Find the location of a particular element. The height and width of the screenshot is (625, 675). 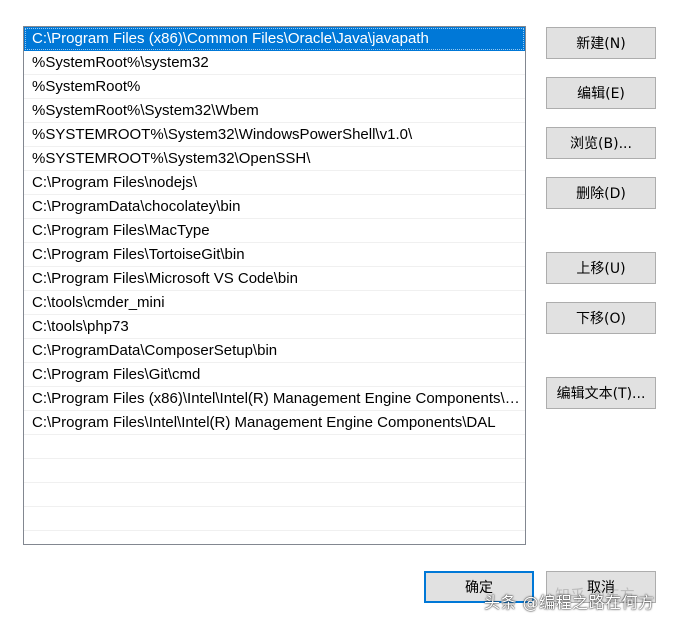

watermark: 头条 @编程之路在何方 is located at coordinates (569, 602).